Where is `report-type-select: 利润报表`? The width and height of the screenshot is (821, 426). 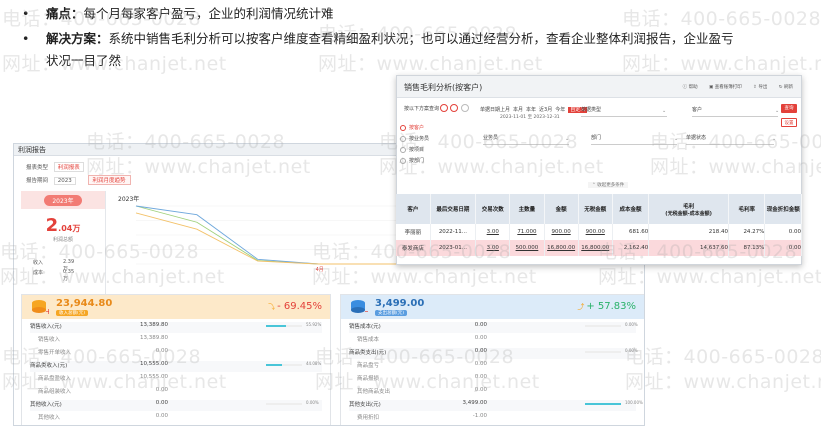
report-type-select: 利润报表 is located at coordinates (68, 167).